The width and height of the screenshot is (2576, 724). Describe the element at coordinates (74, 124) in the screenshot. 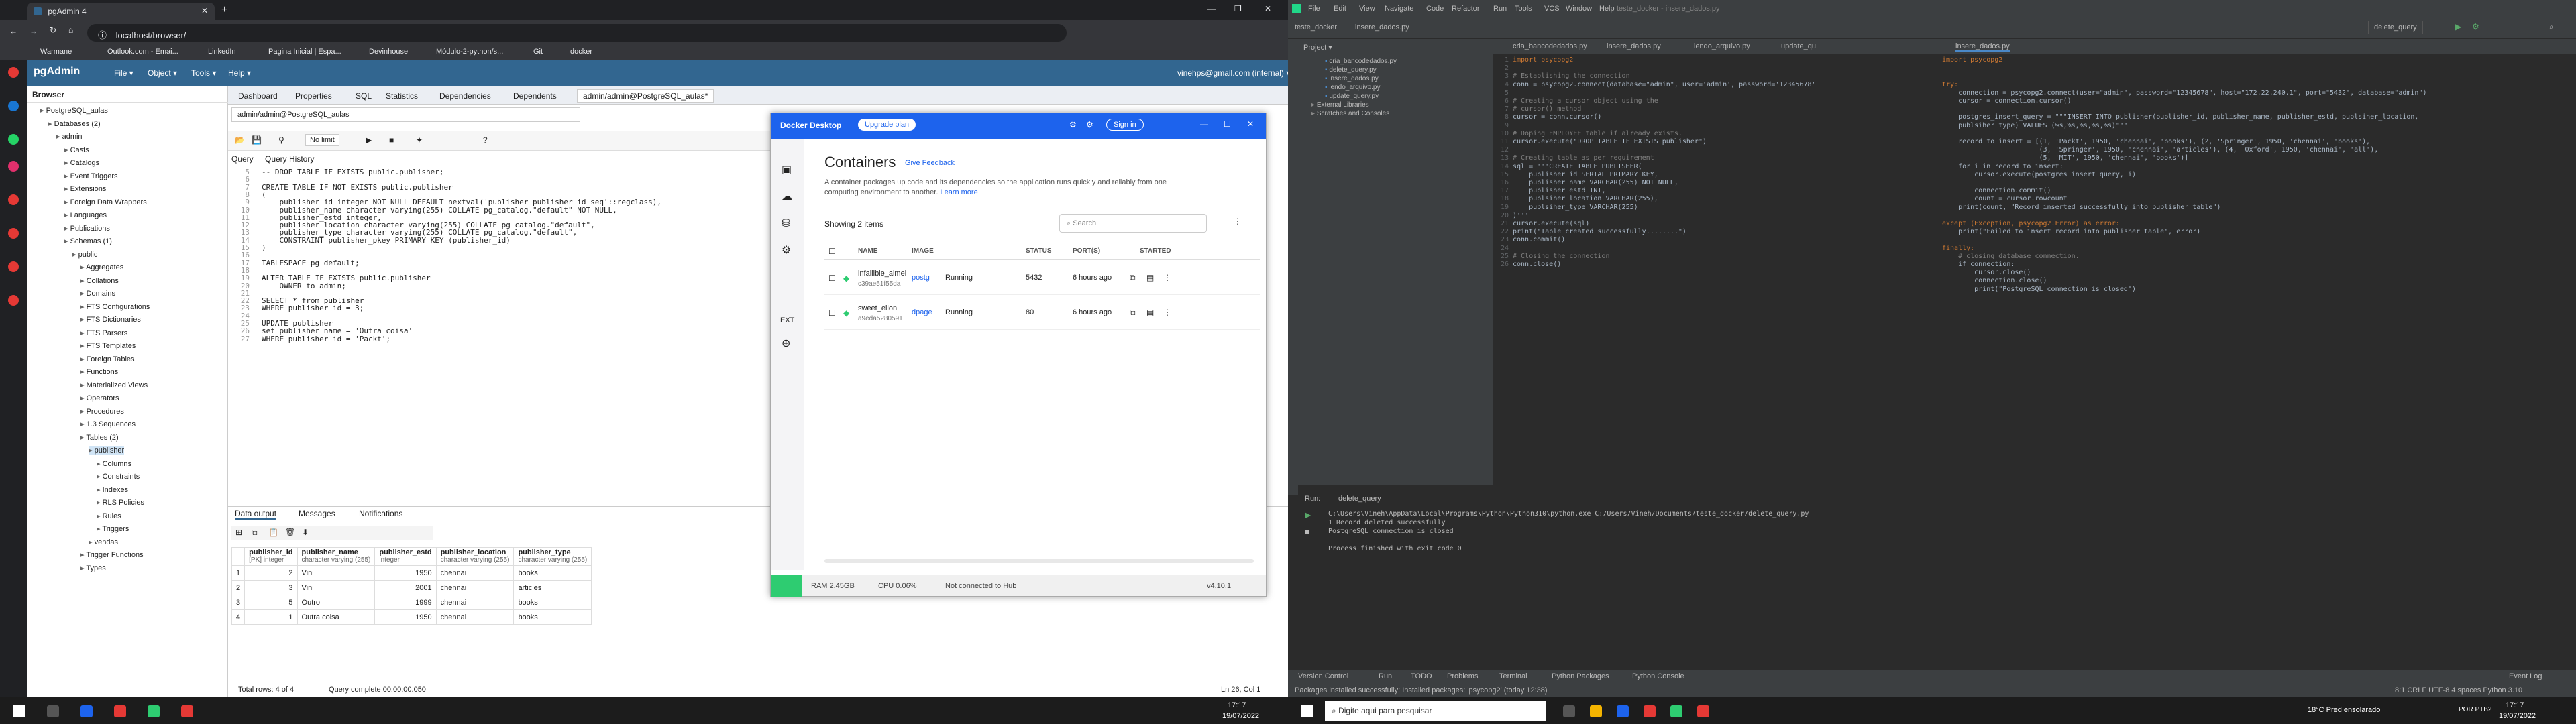

I see `tree-item: ▸ Databases (2)` at that location.